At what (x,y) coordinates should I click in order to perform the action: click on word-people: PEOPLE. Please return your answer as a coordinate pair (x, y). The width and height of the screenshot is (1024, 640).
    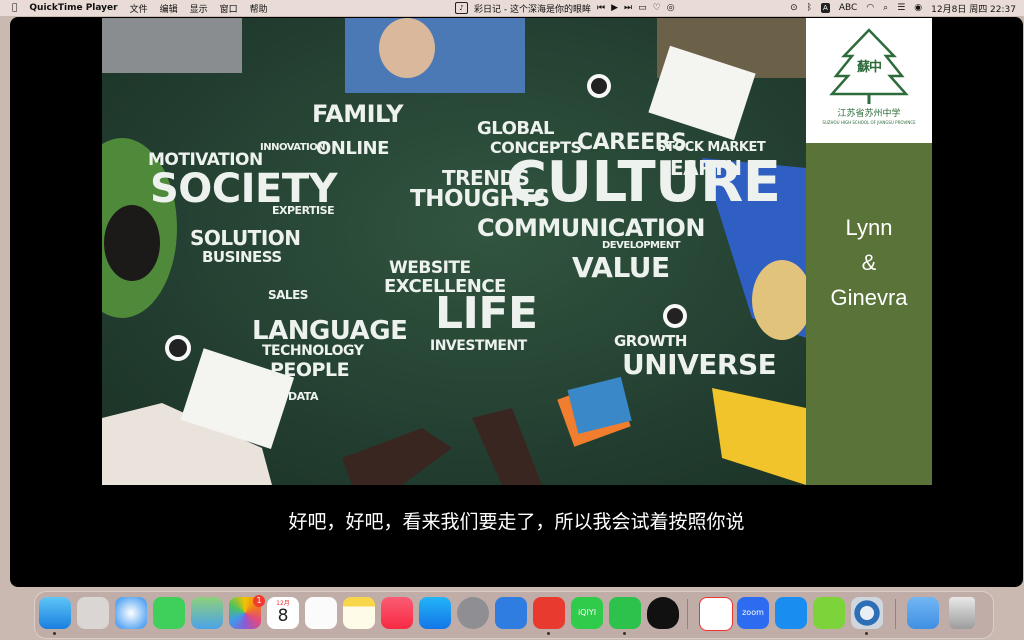
    Looking at the image, I should click on (310, 370).